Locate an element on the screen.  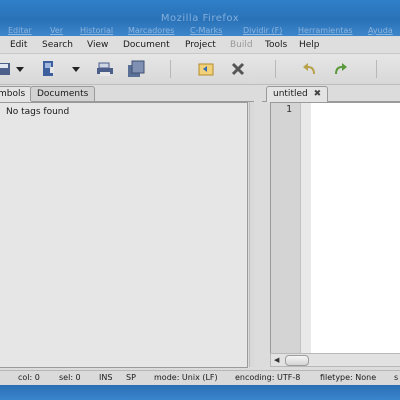
redo-icon is located at coordinates (341, 68).